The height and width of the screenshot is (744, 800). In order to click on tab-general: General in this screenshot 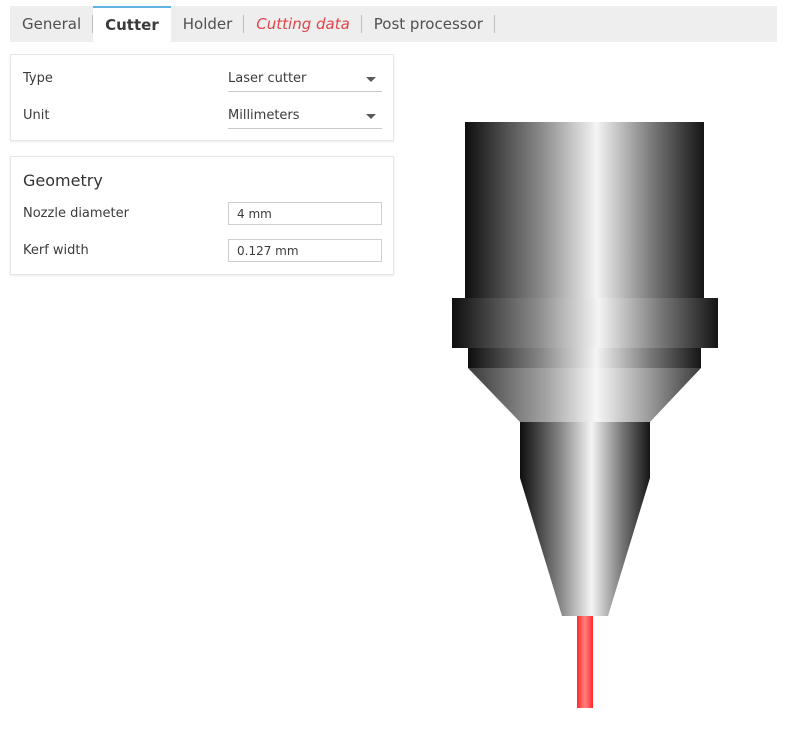, I will do `click(52, 24)`.